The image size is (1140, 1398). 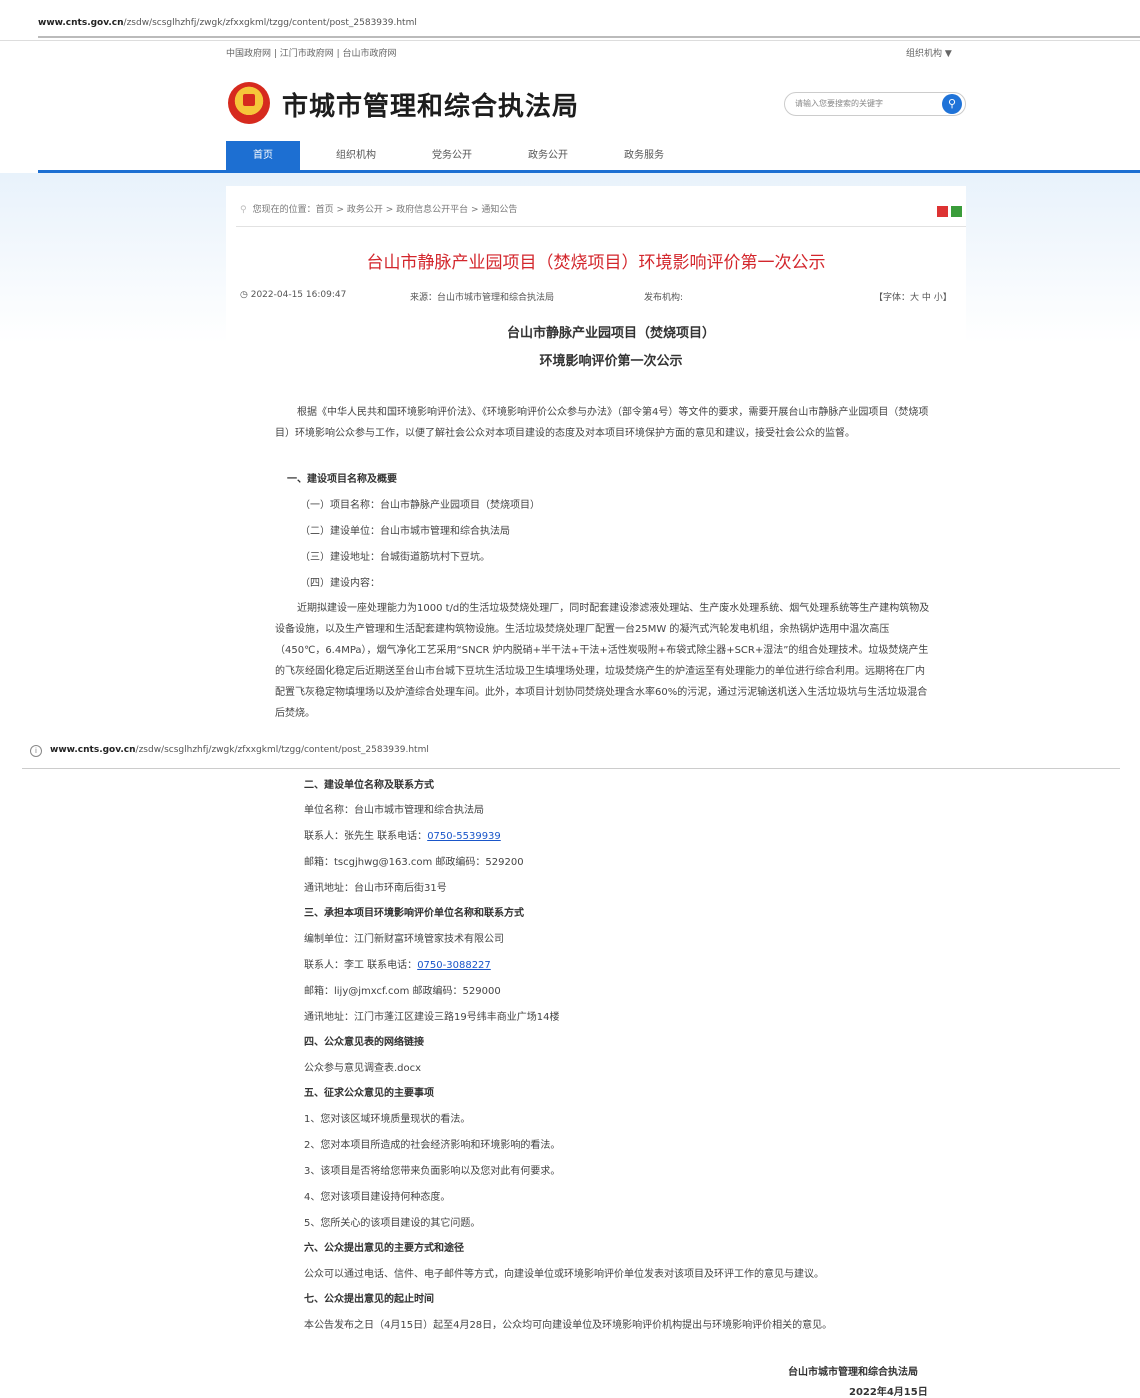 What do you see at coordinates (392, 1223) in the screenshot?
I see `s5-item: 5、您所关心的该项目建设的其它问题。` at bounding box center [392, 1223].